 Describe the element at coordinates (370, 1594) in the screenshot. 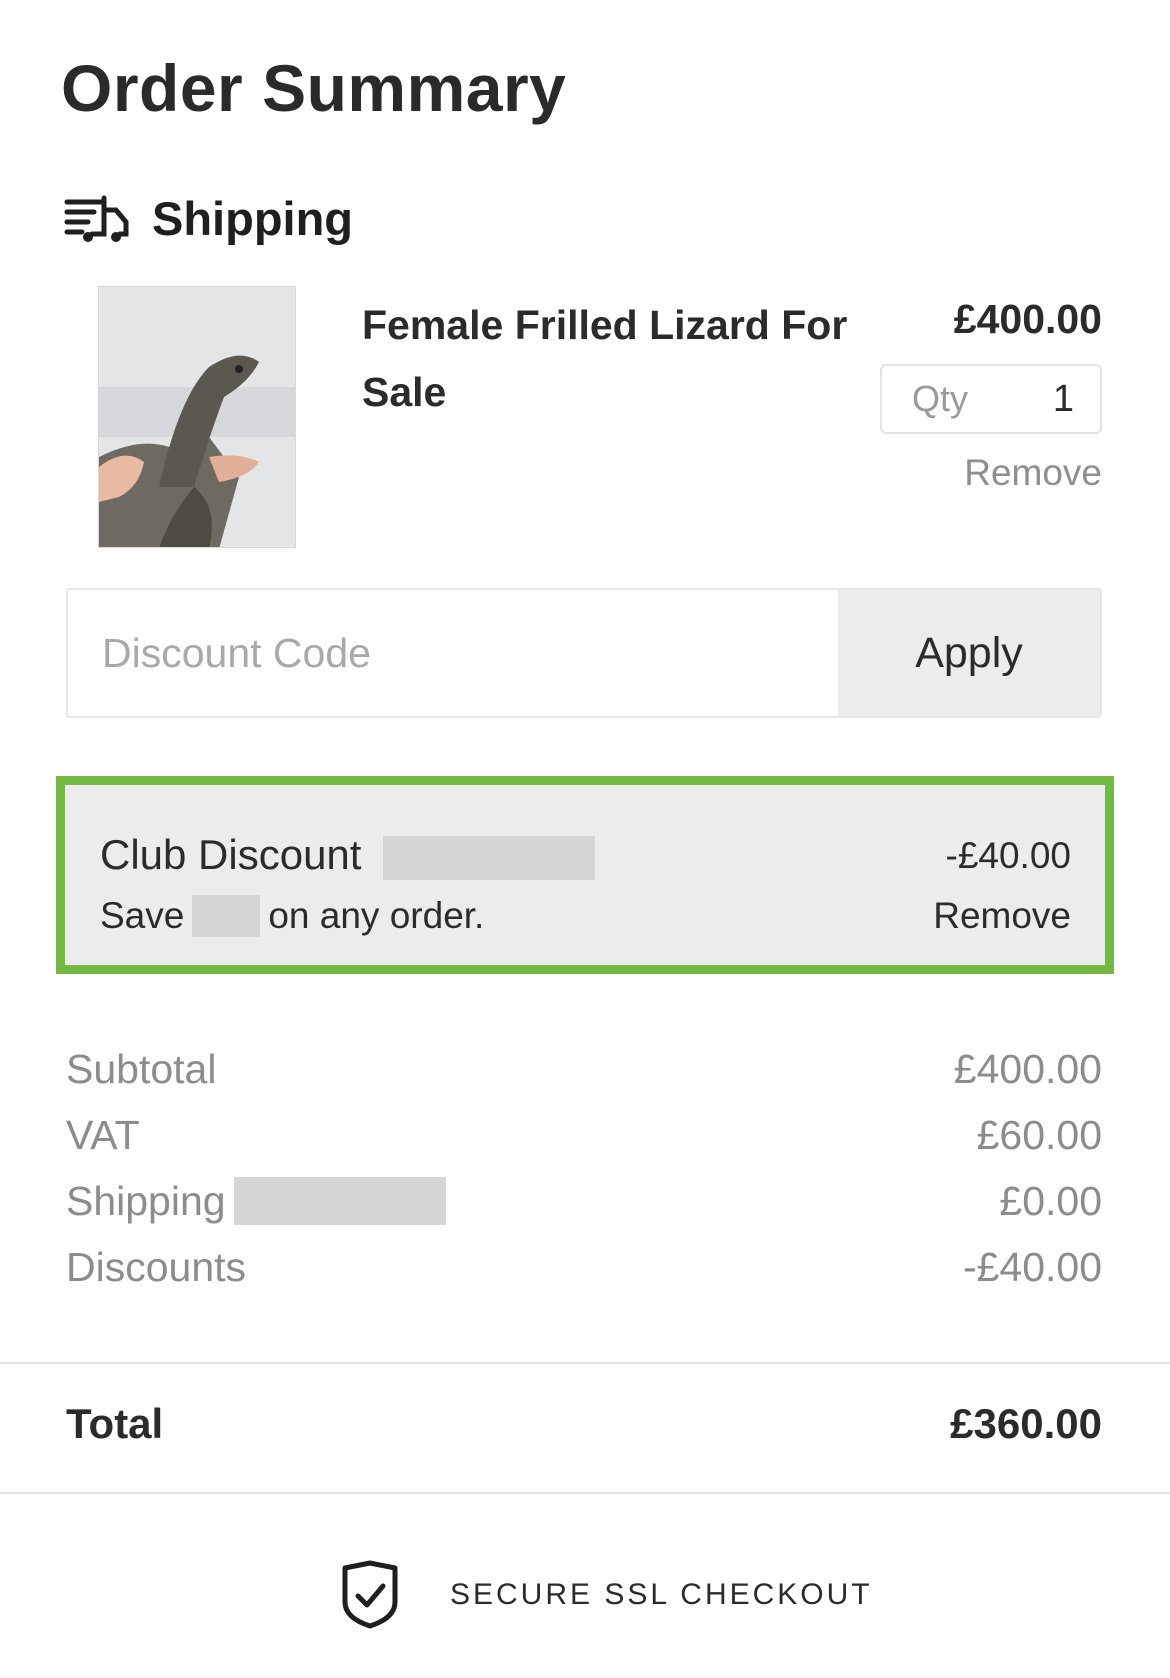

I see `shield-check-icon` at that location.